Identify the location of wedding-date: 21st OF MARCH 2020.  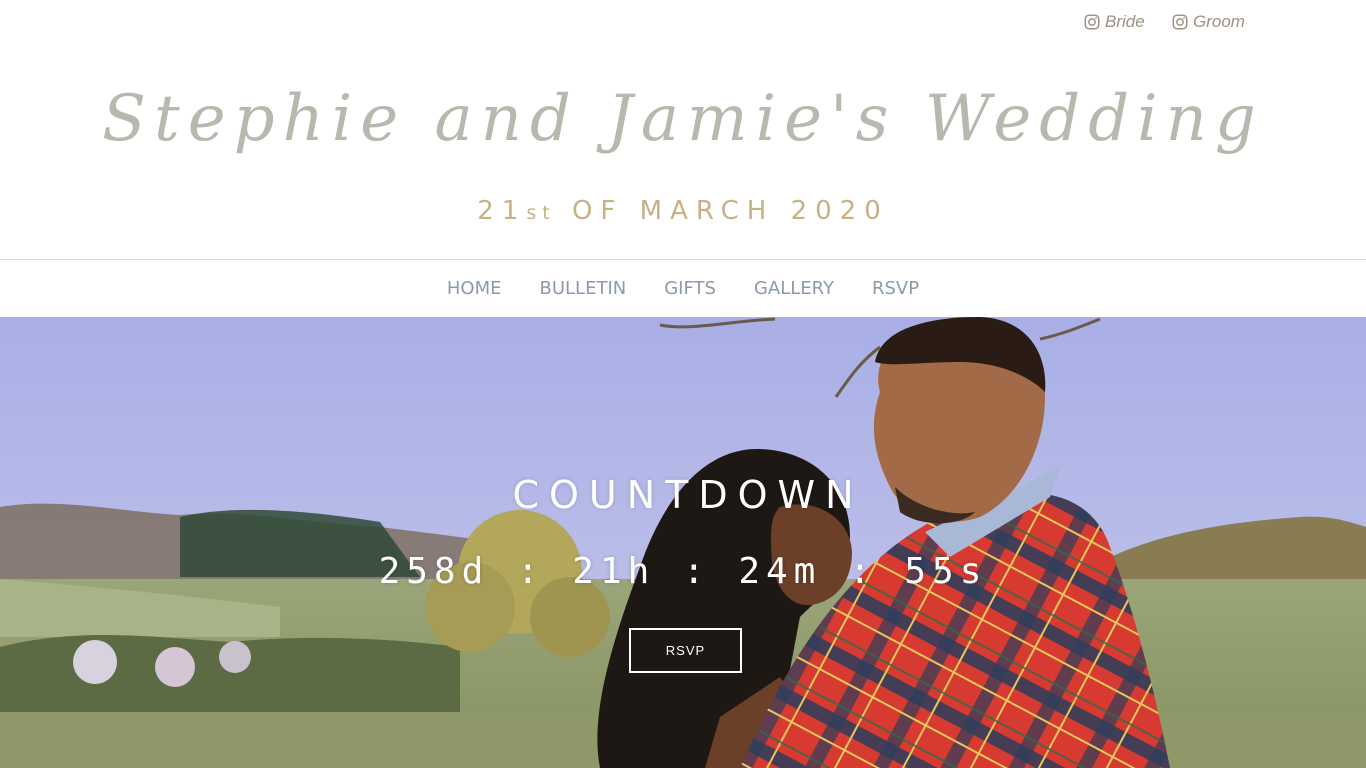
(683, 211).